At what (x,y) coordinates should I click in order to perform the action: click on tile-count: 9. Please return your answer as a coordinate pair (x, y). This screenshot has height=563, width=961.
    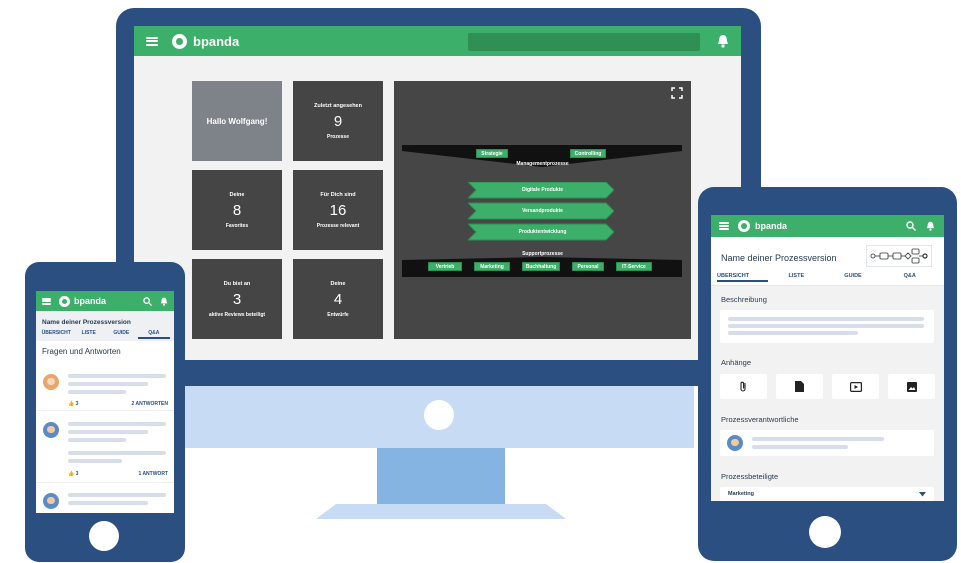
    Looking at the image, I should click on (338, 121).